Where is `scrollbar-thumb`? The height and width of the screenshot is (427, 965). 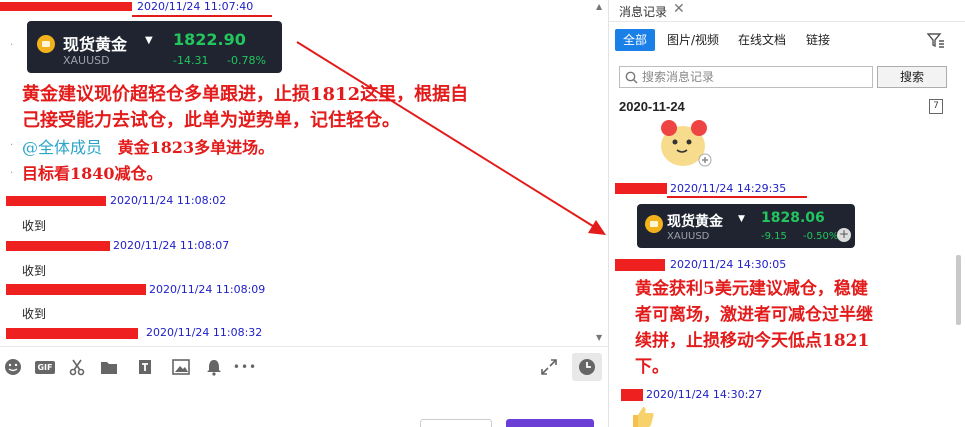 scrollbar-thumb is located at coordinates (958, 290).